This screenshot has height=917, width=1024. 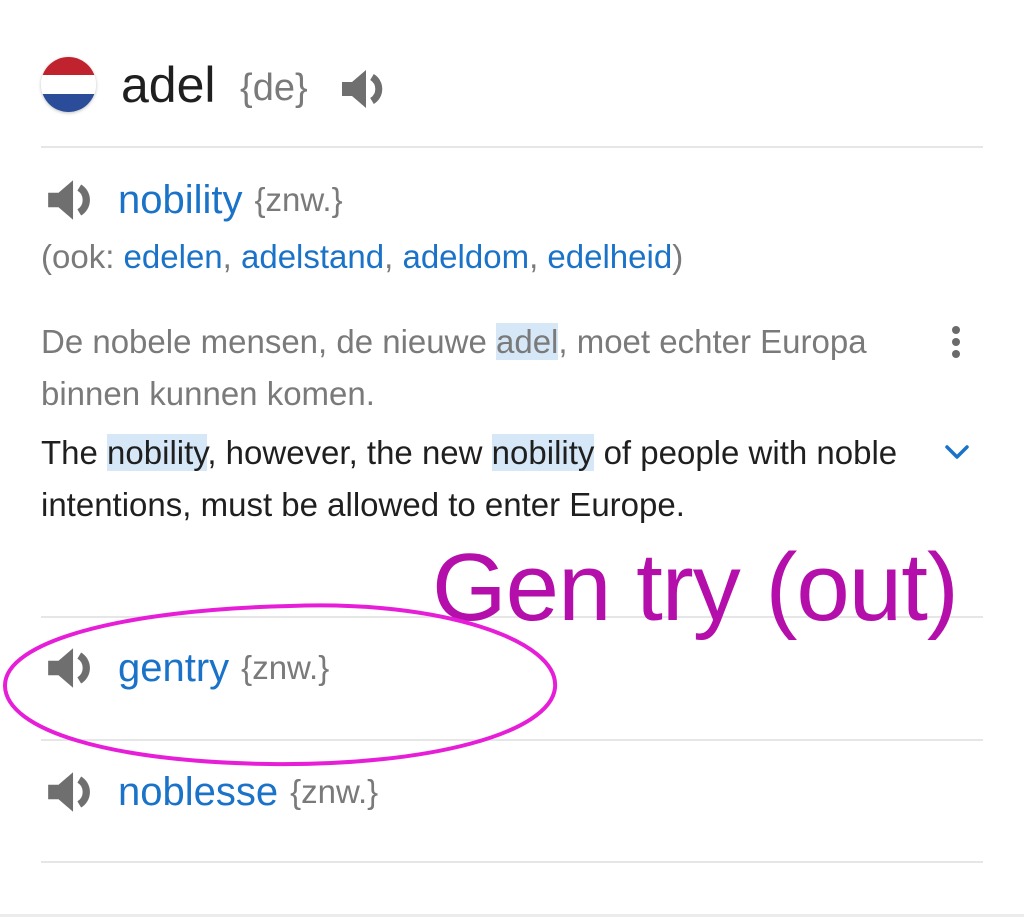 What do you see at coordinates (68, 84) in the screenshot?
I see `netherlands-flag-icon` at bounding box center [68, 84].